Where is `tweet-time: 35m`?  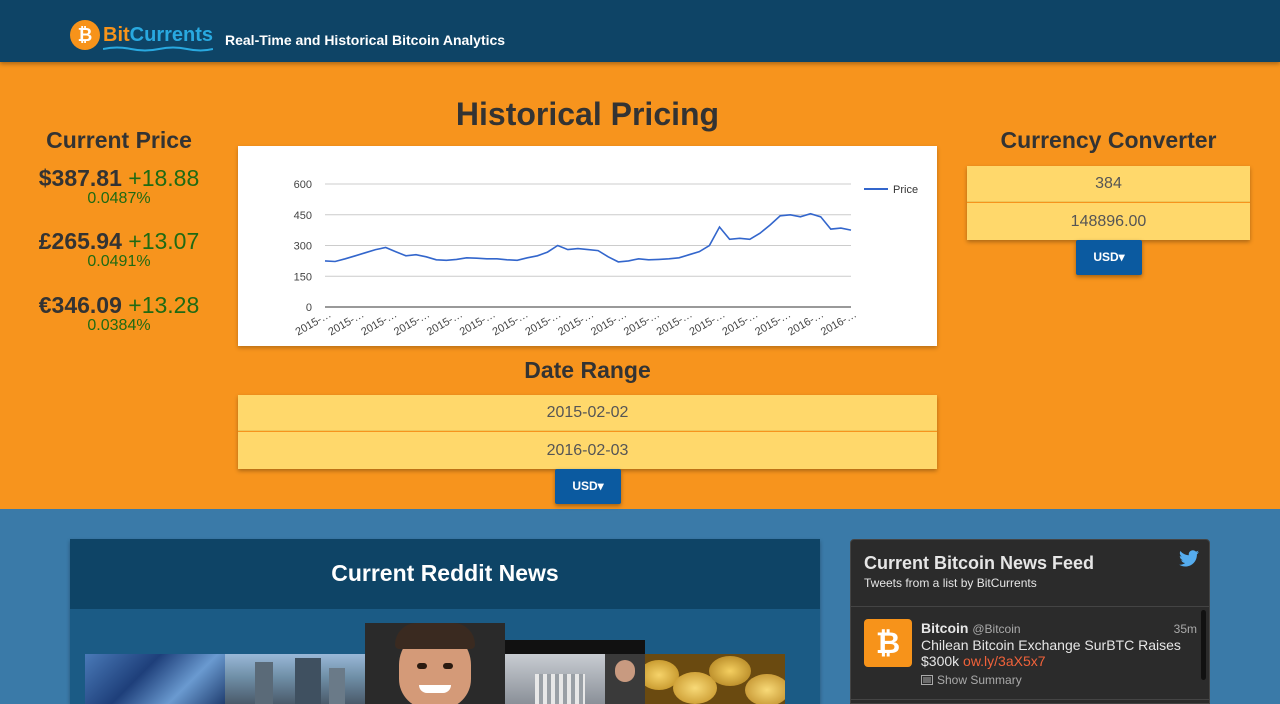
tweet-time: 35m is located at coordinates (1185, 629).